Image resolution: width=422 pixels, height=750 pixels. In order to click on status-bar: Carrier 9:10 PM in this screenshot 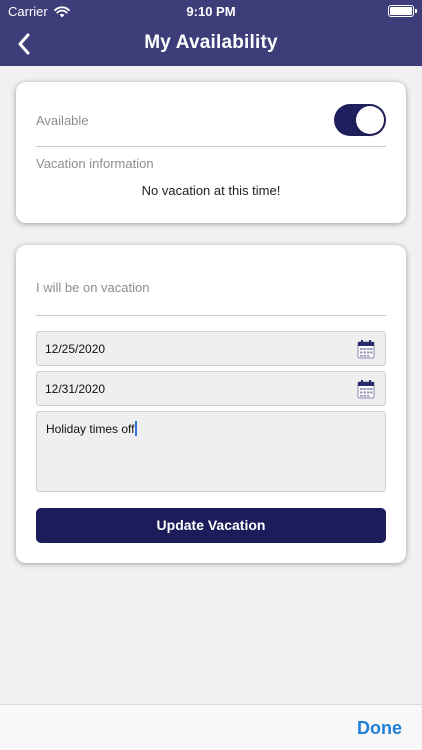, I will do `click(211, 11)`.